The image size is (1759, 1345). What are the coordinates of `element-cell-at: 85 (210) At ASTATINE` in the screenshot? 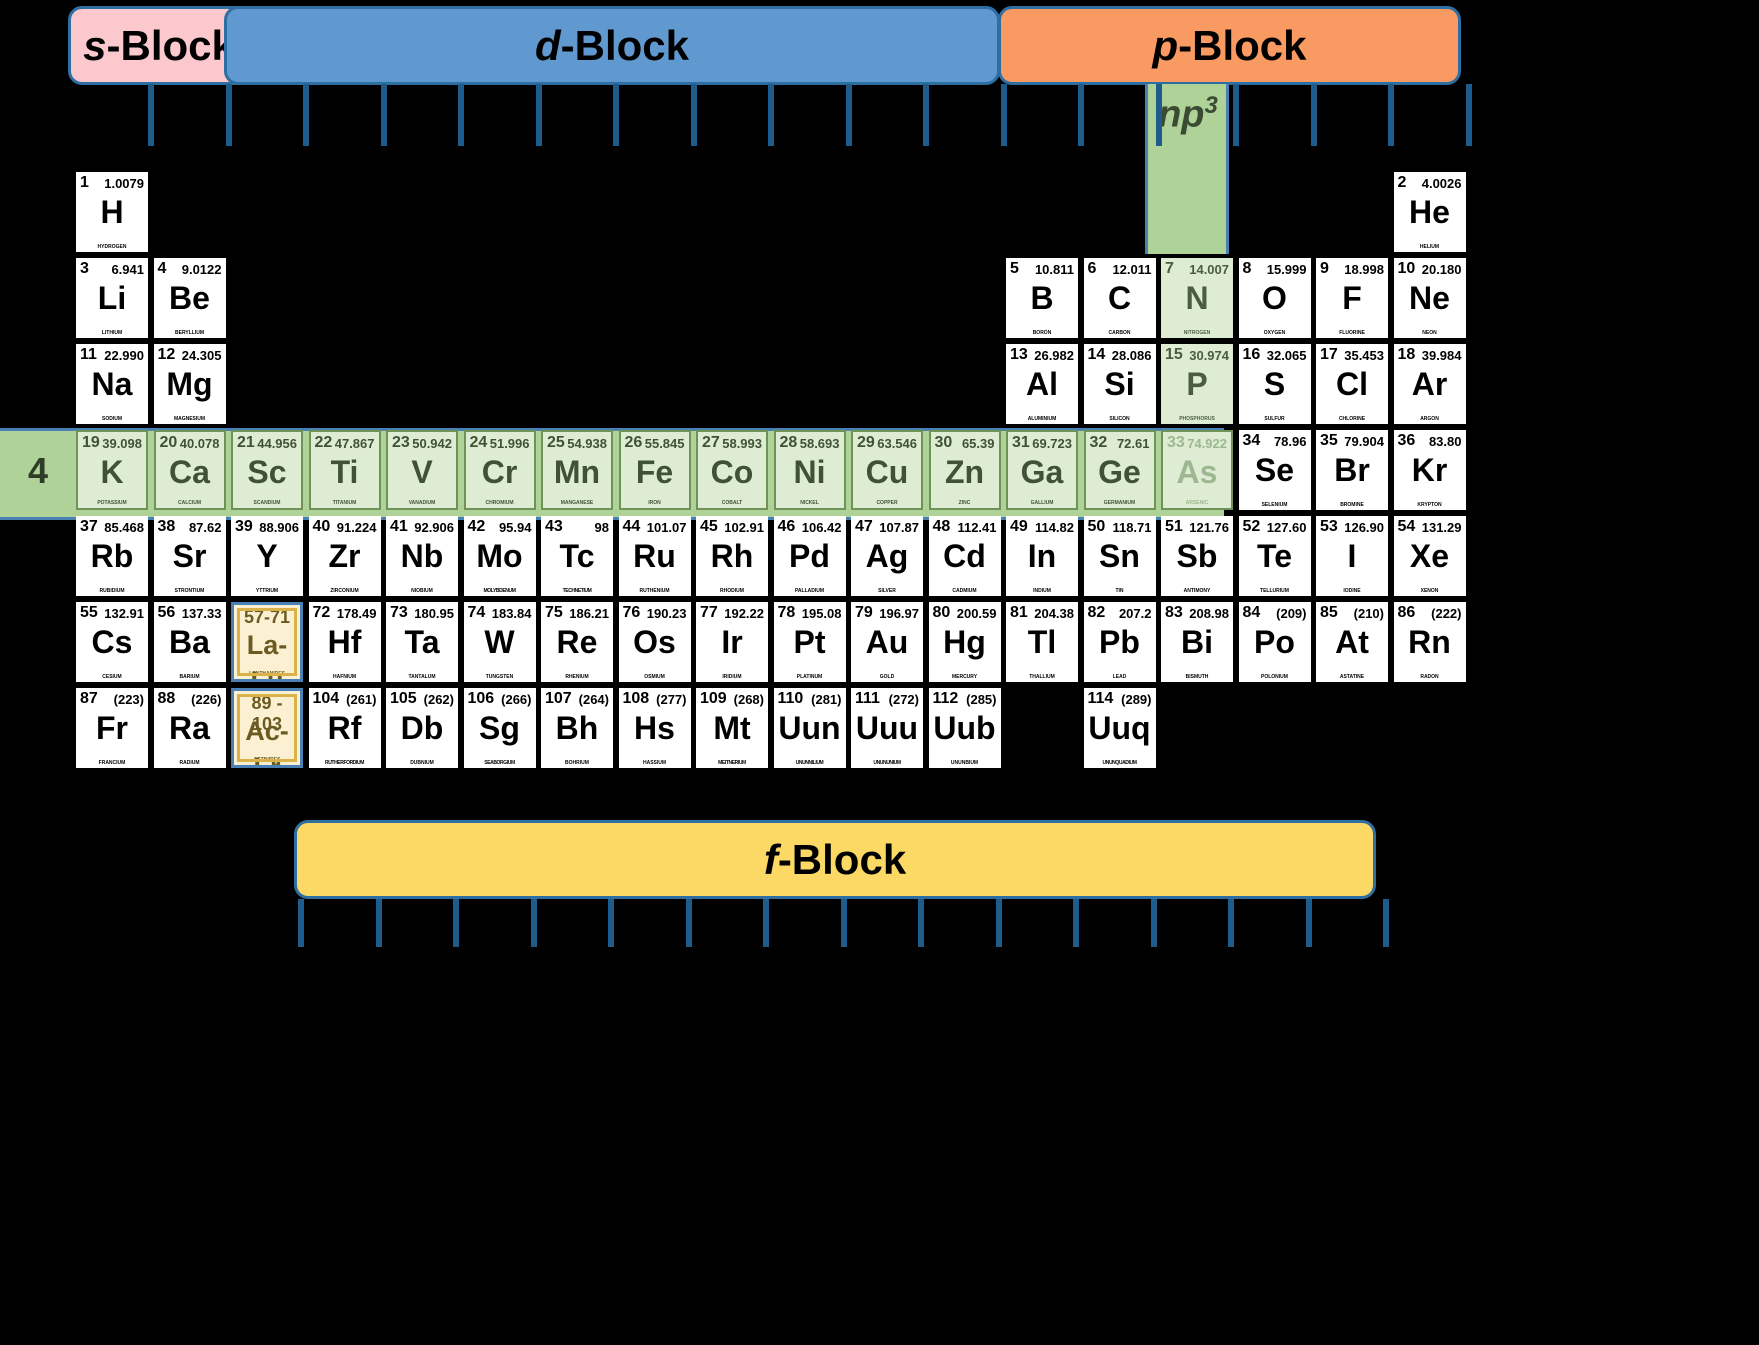 It's located at (1352, 642).